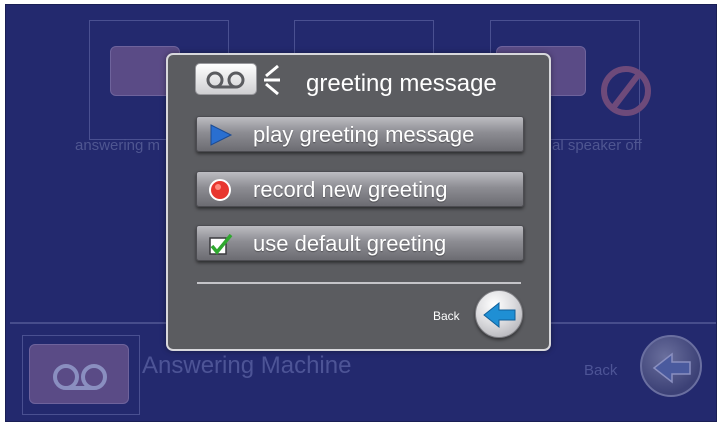 The image size is (721, 426). Describe the element at coordinates (350, 189) in the screenshot. I see `record-greeting-label: record new greeting` at that location.